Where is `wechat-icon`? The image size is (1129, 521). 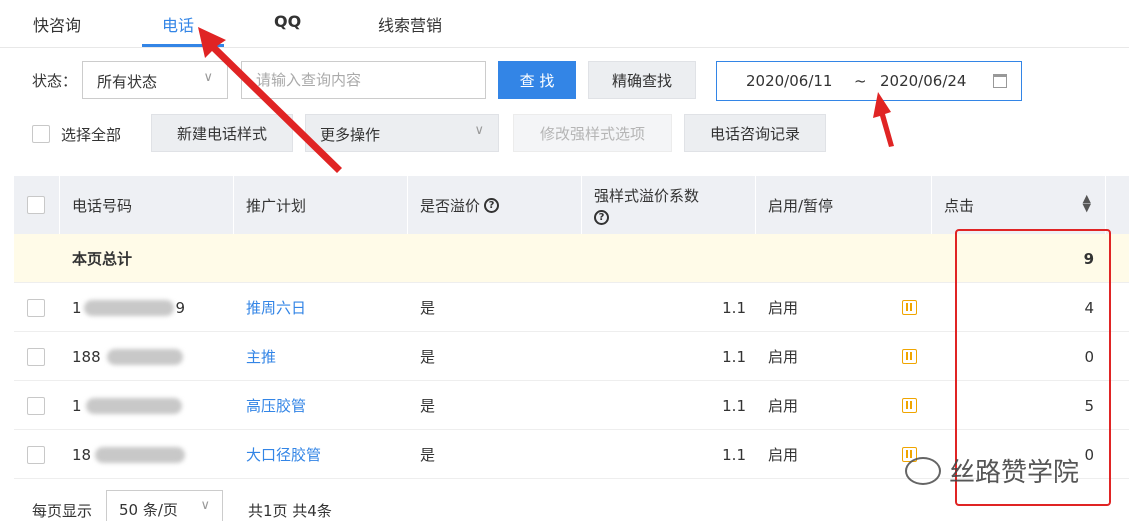
wechat-icon is located at coordinates (923, 470).